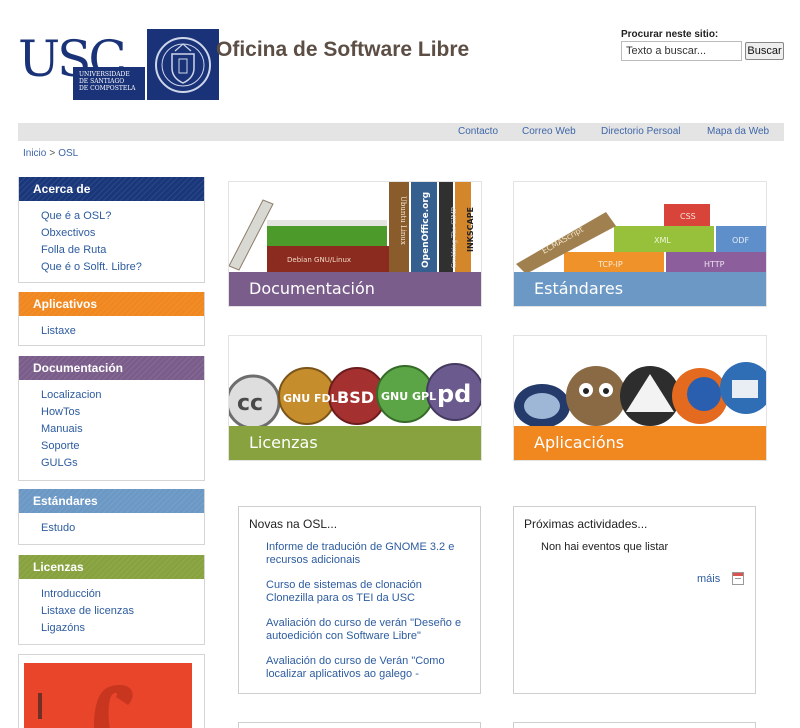 Image resolution: width=800 pixels, height=728 pixels. Describe the element at coordinates (714, 264) in the screenshot. I see `block-http: HTTP` at that location.